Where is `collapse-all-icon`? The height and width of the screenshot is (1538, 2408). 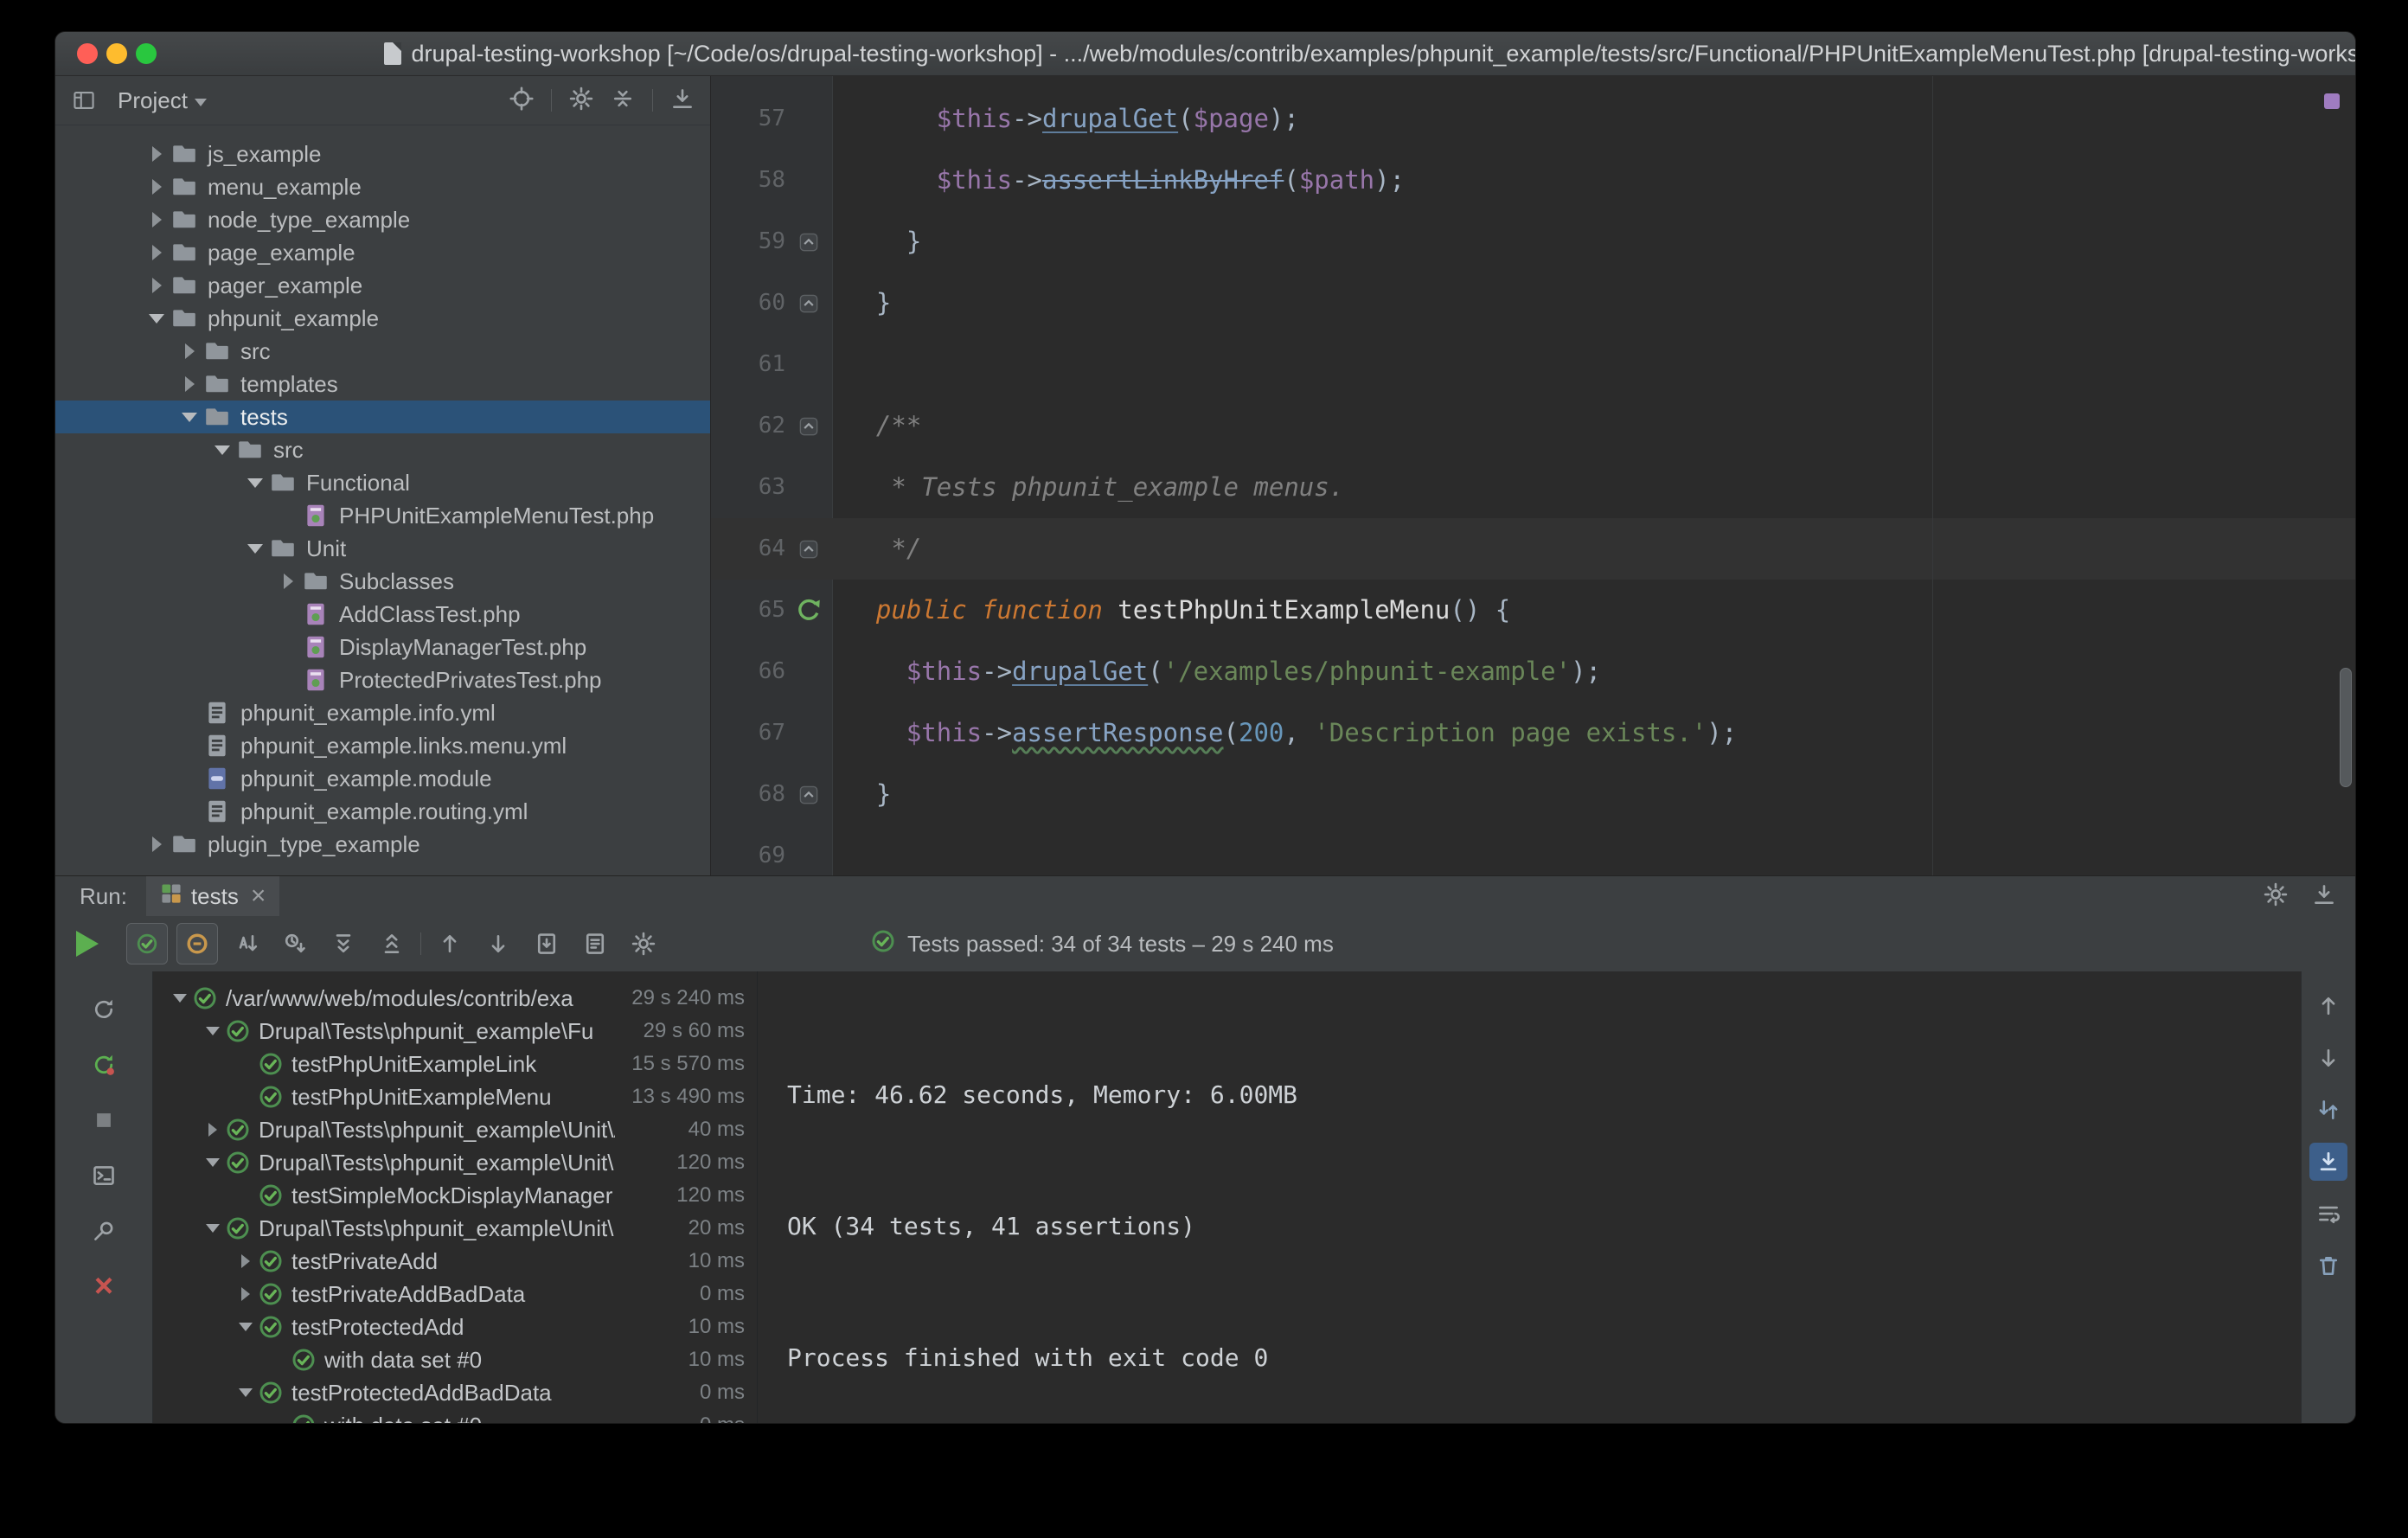 collapse-all-icon is located at coordinates (623, 101).